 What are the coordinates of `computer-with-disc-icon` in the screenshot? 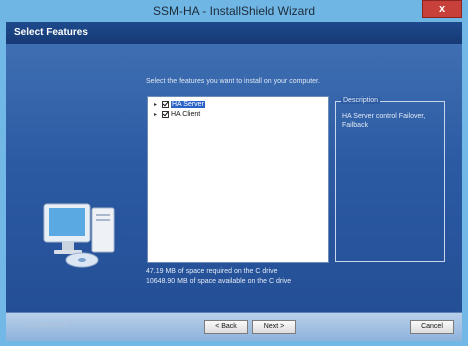 It's located at (79, 235).